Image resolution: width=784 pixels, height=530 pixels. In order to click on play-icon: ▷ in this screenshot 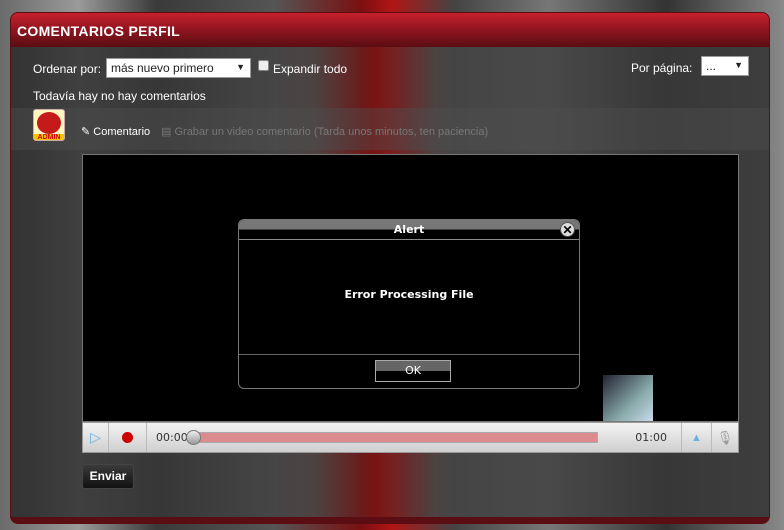, I will do `click(96, 437)`.